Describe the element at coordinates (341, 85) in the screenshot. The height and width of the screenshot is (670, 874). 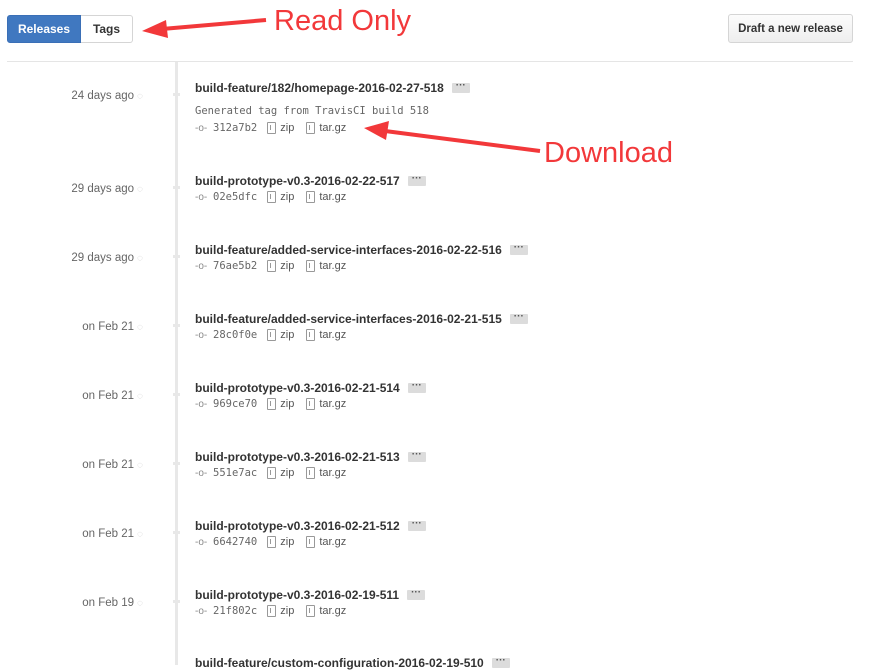
I see `annotation-arrows` at that location.